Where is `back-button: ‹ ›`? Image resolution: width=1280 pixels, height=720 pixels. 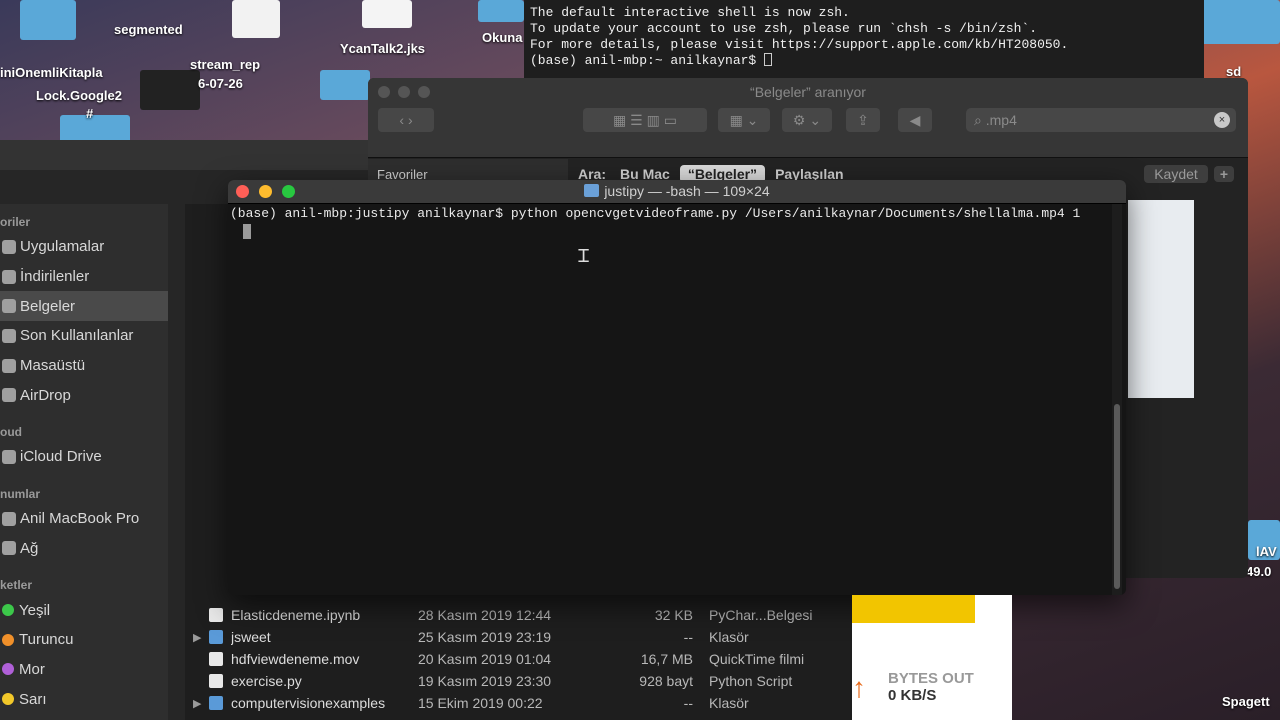 back-button: ‹ › is located at coordinates (406, 120).